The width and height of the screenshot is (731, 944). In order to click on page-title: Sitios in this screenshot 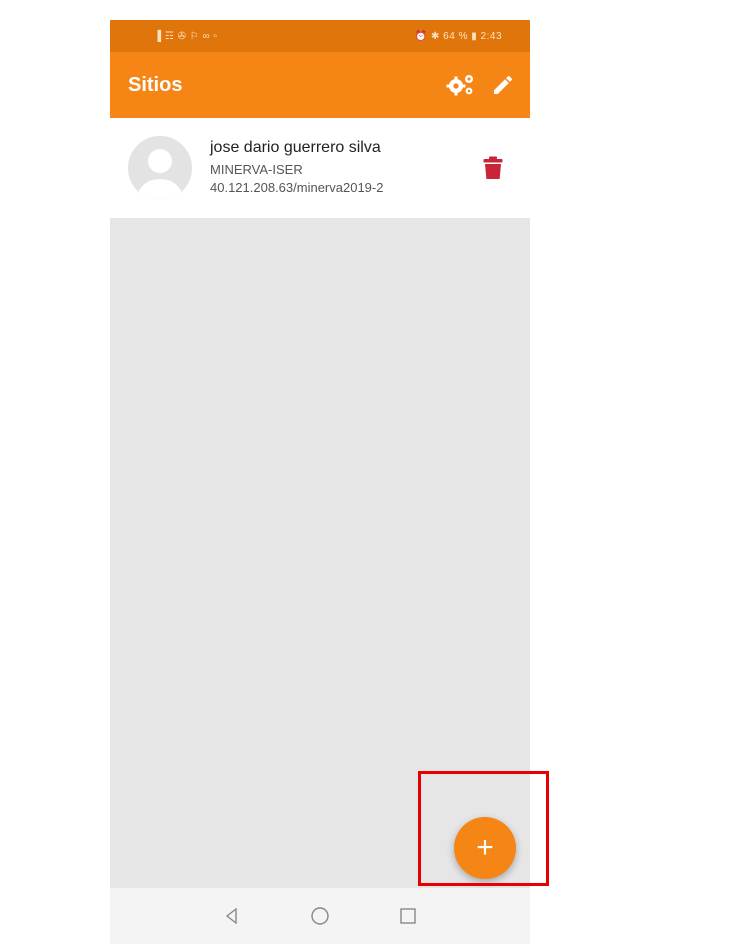, I will do `click(155, 84)`.